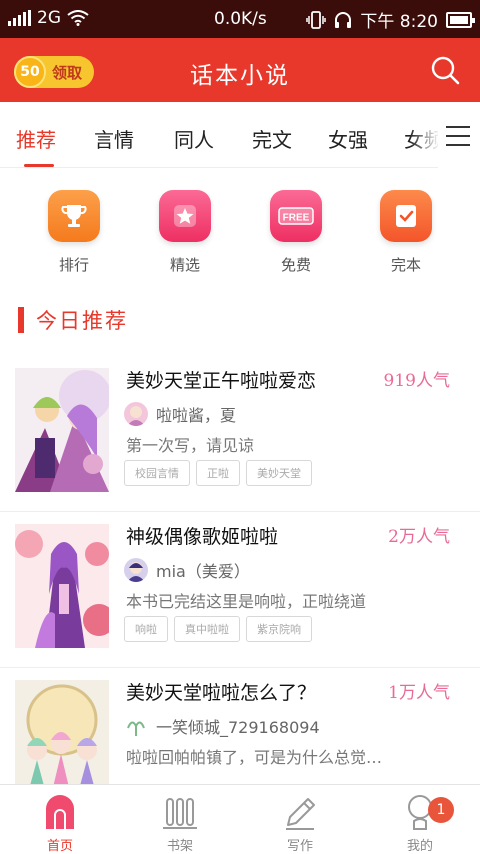 This screenshot has width=480, height=854. Describe the element at coordinates (207, 629) in the screenshot. I see `book-tag: 真中啦啦` at that location.